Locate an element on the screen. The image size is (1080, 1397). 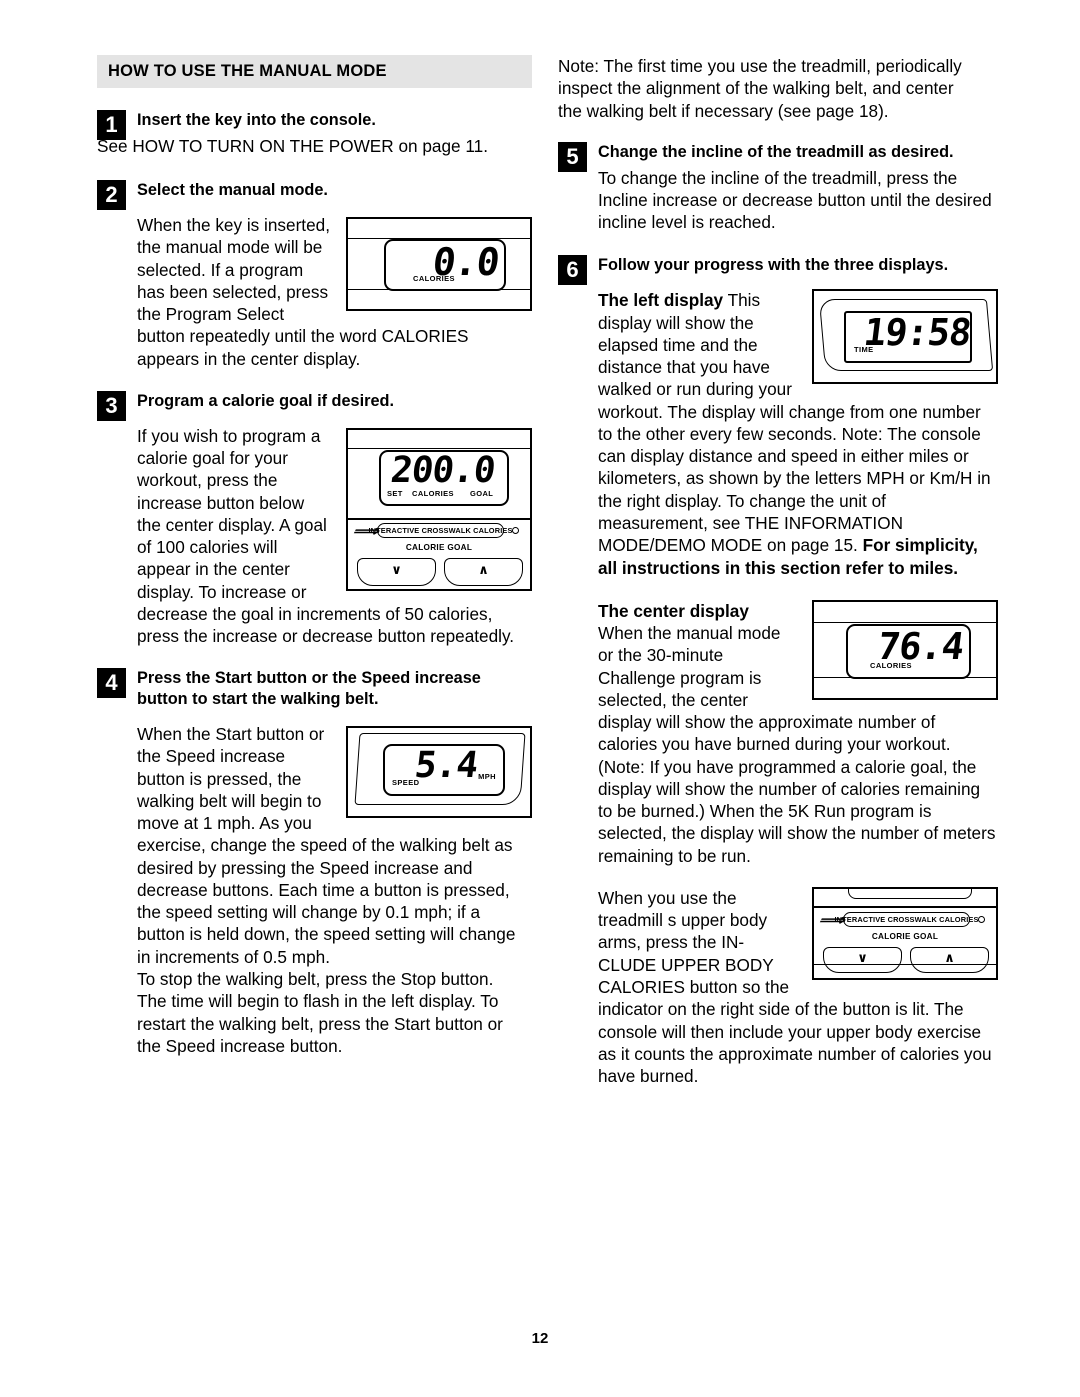
step-2: 2 Select the manual mode. is located at coordinates (314, 195).